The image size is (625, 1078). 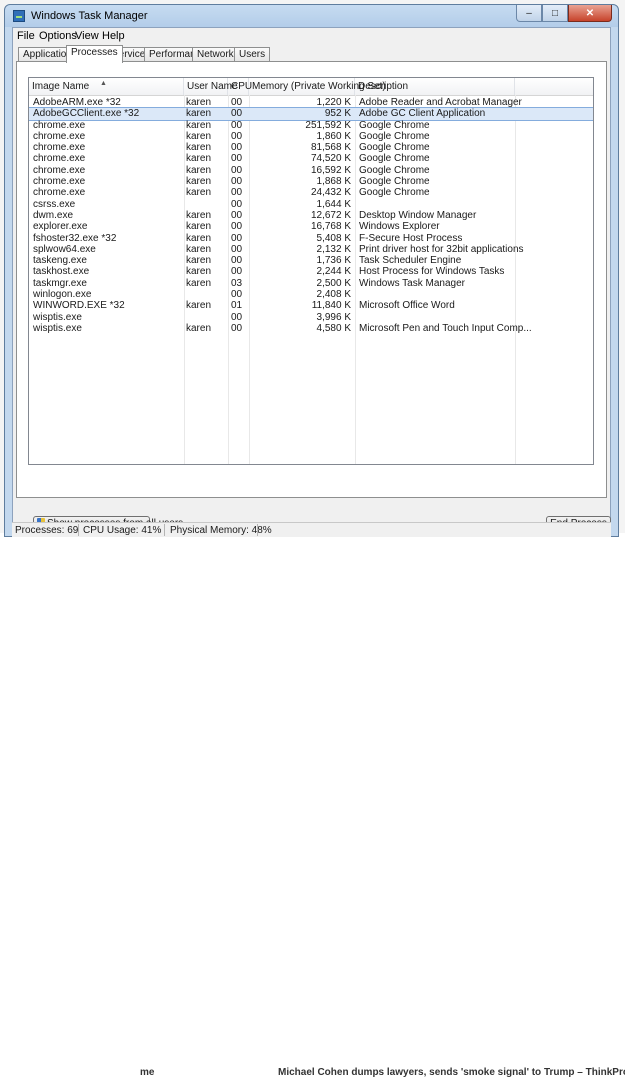 I want to click on column-header-description: Description, so click(x=435, y=86).